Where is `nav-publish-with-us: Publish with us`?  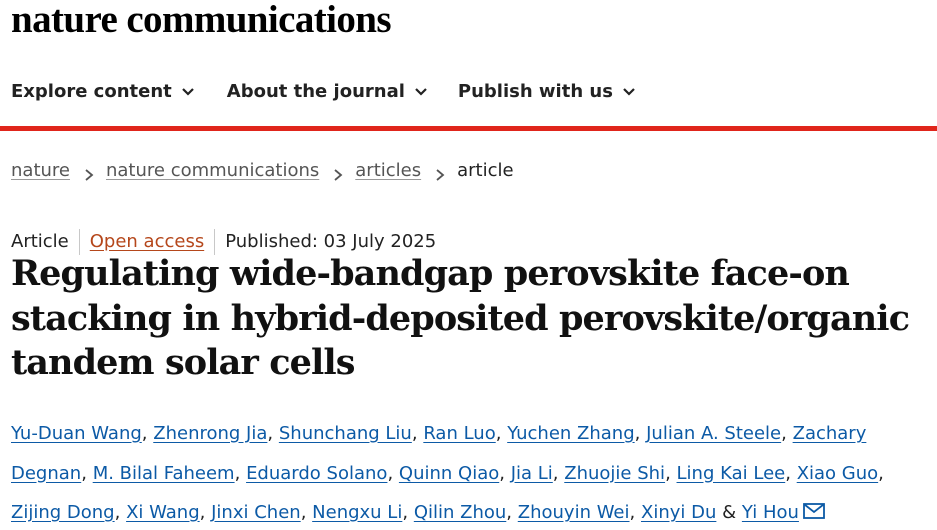 nav-publish-with-us: Publish with us is located at coordinates (547, 92).